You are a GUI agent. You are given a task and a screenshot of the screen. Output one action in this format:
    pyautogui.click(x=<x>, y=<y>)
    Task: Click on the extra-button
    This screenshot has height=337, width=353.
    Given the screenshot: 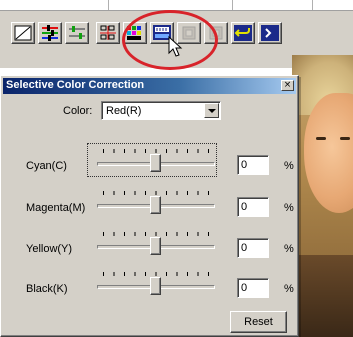 What is the action you would take?
    pyautogui.click(x=270, y=33)
    